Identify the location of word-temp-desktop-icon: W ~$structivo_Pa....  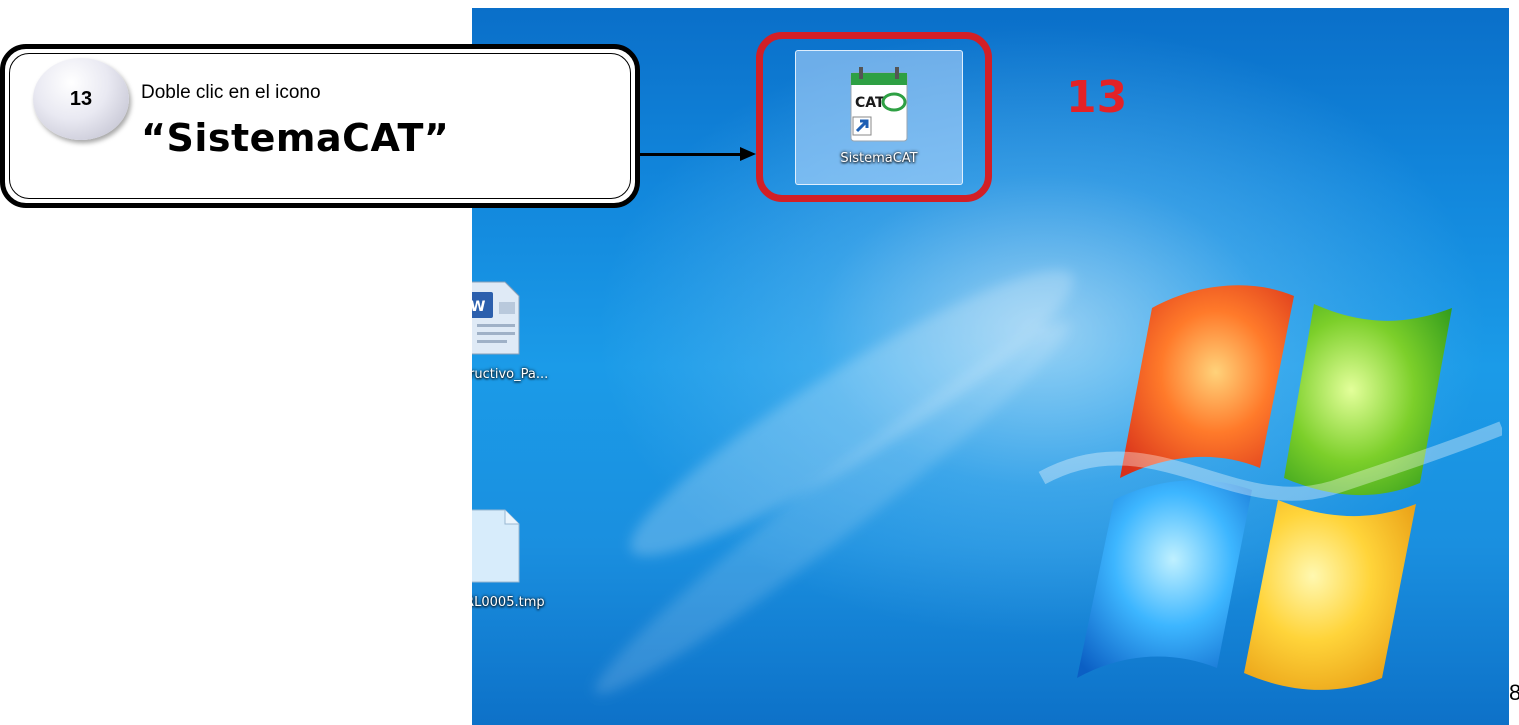
(510, 330).